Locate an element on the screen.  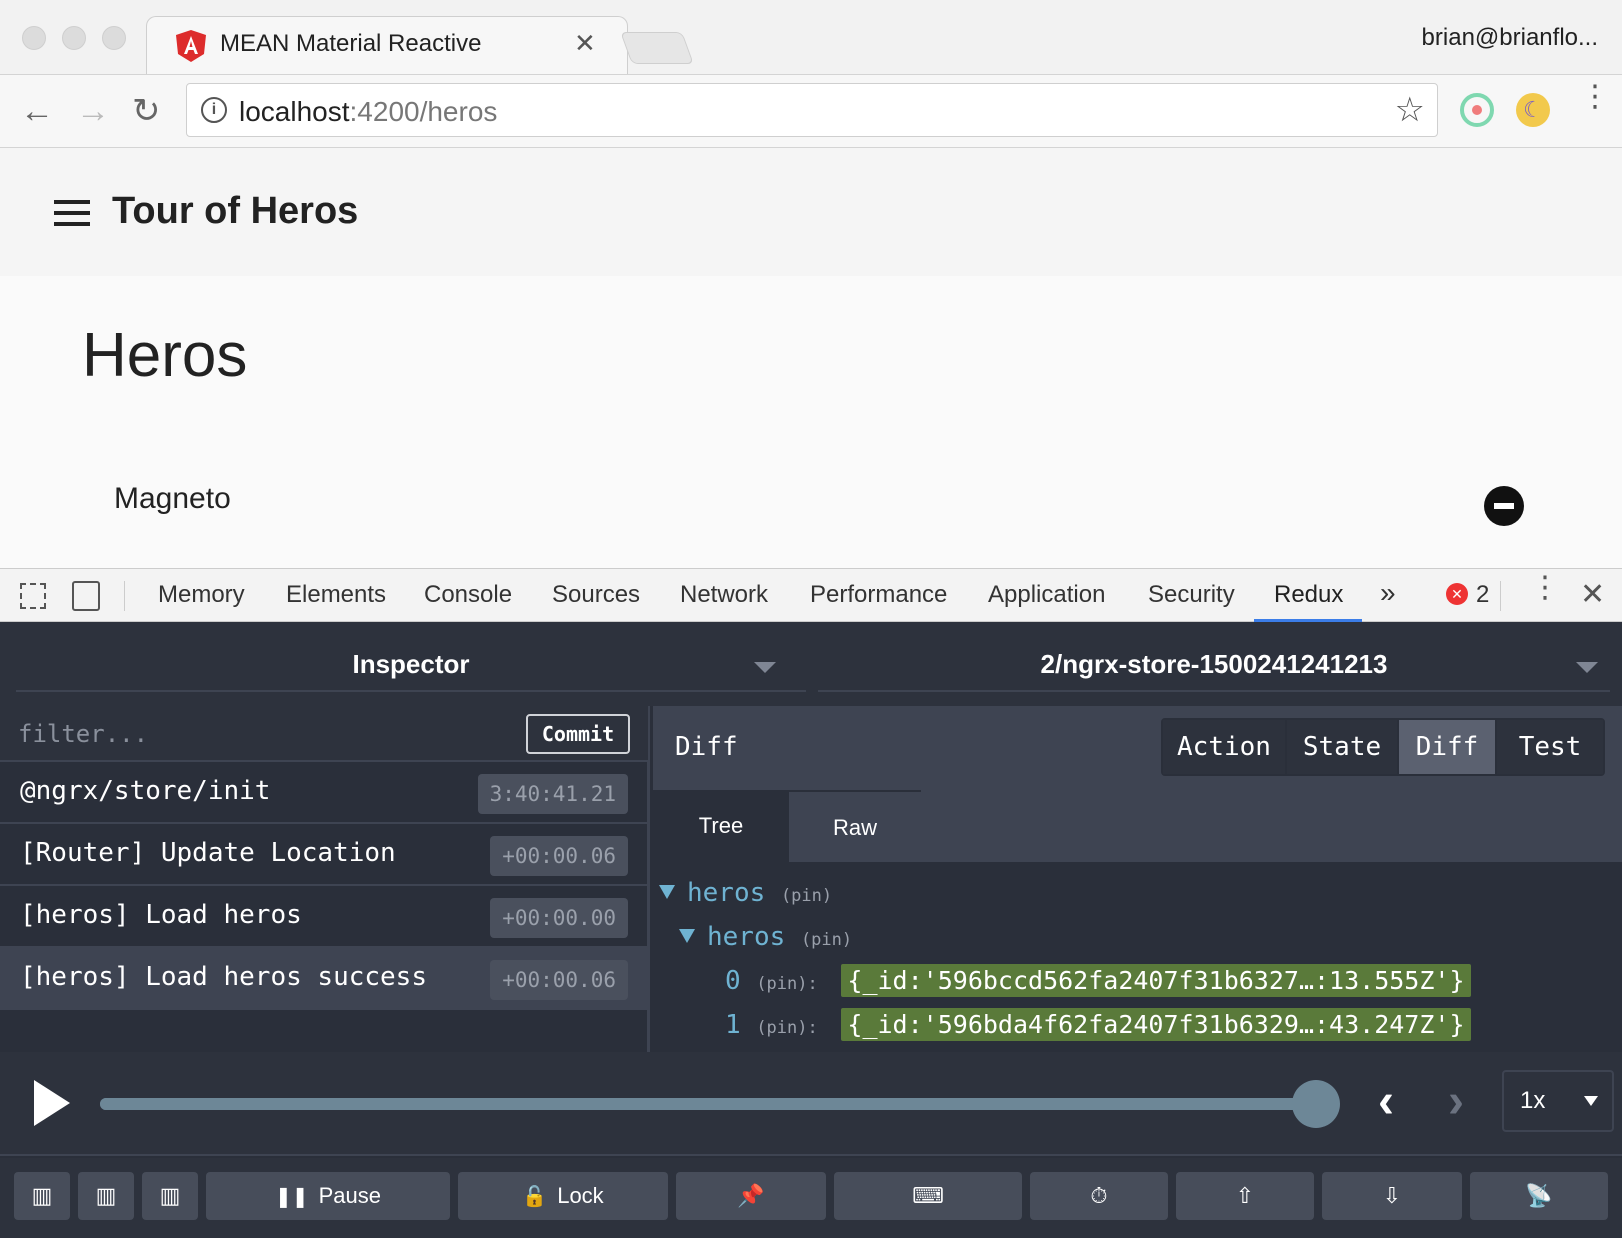
tab-application: Application is located at coordinates (1046, 595).